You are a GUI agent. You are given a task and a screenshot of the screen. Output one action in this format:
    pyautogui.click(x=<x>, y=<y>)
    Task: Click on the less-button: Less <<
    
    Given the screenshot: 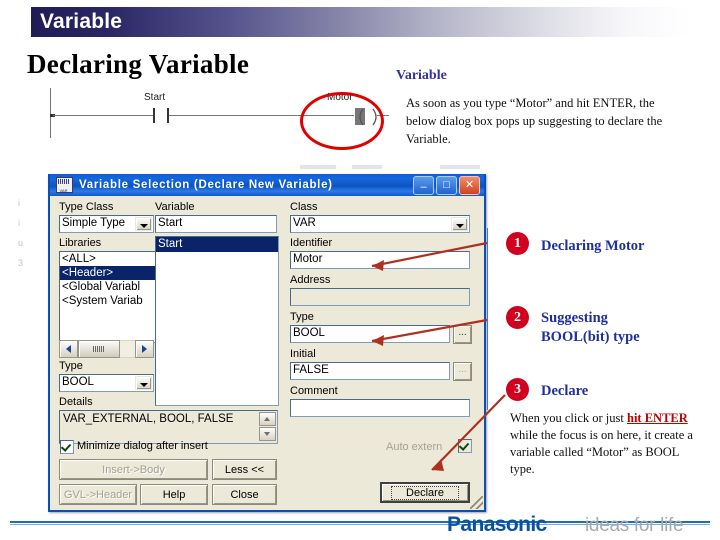 What is the action you would take?
    pyautogui.click(x=244, y=469)
    